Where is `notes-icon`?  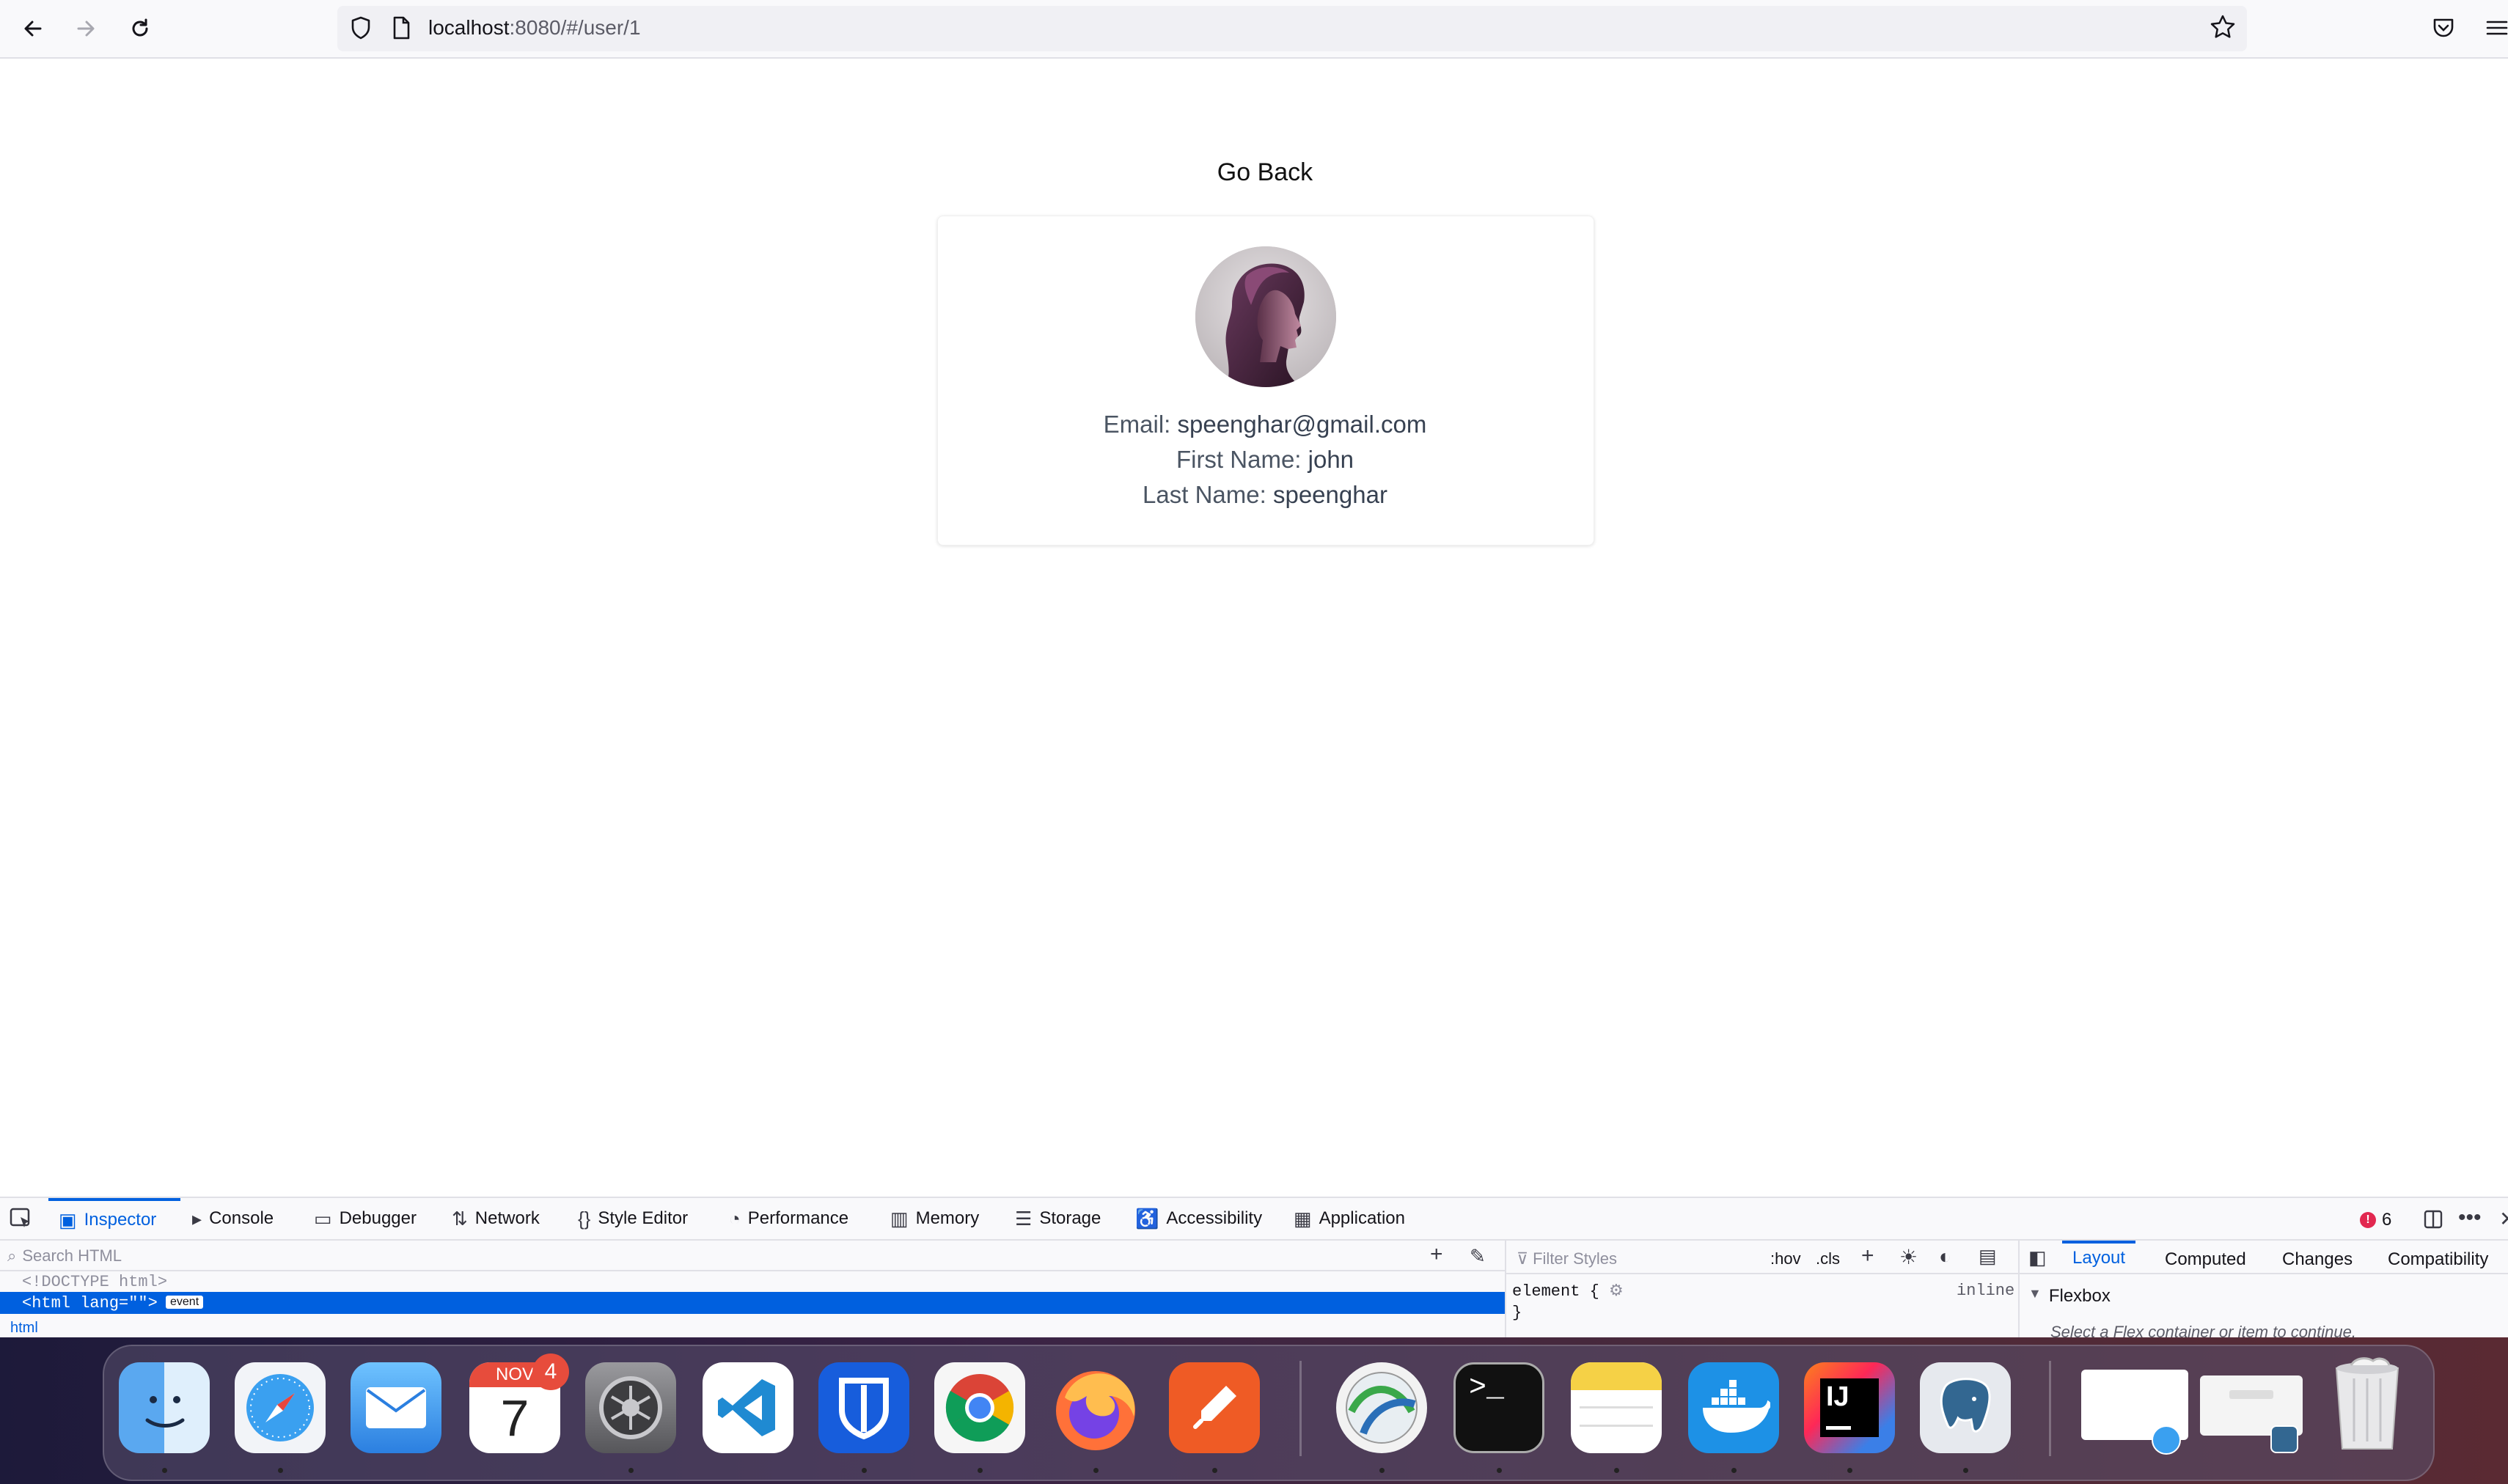
notes-icon is located at coordinates (1616, 1407).